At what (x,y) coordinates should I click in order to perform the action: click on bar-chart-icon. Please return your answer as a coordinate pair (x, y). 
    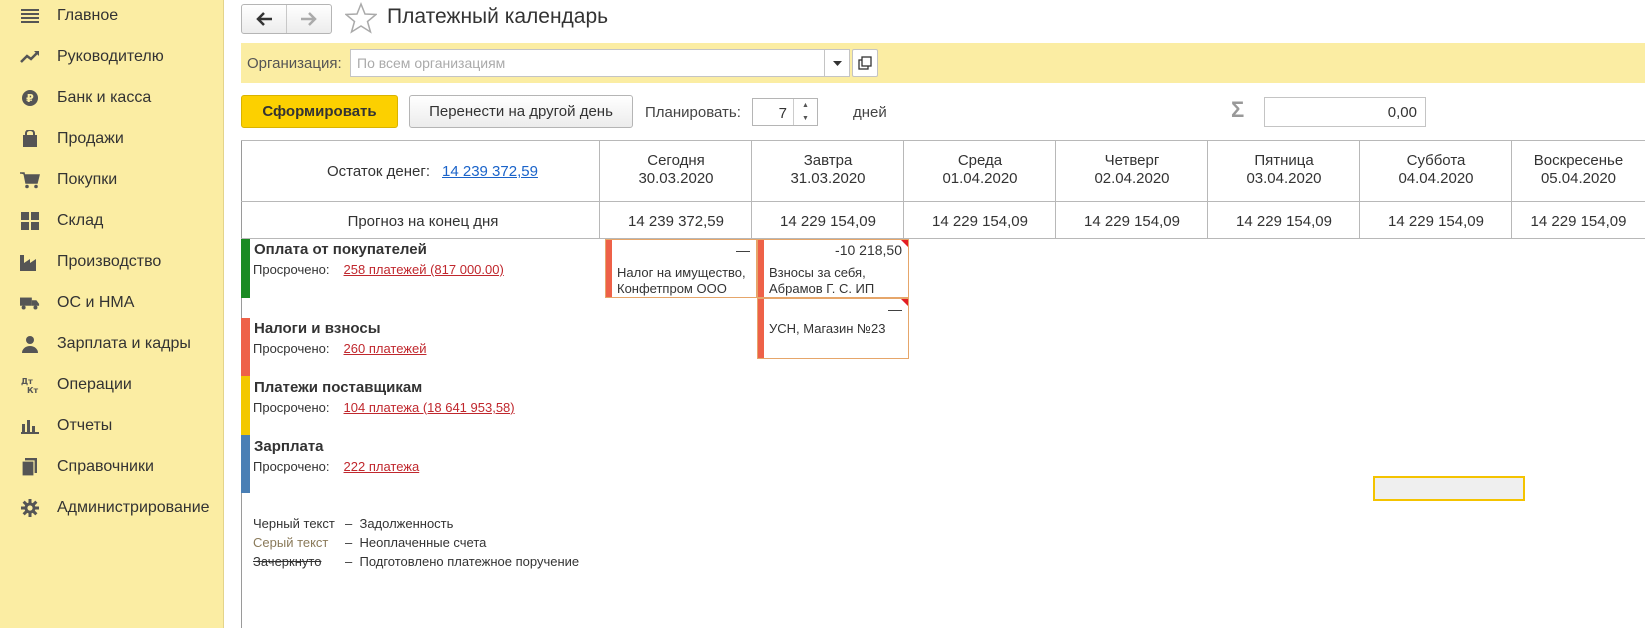
    Looking at the image, I should click on (30, 426).